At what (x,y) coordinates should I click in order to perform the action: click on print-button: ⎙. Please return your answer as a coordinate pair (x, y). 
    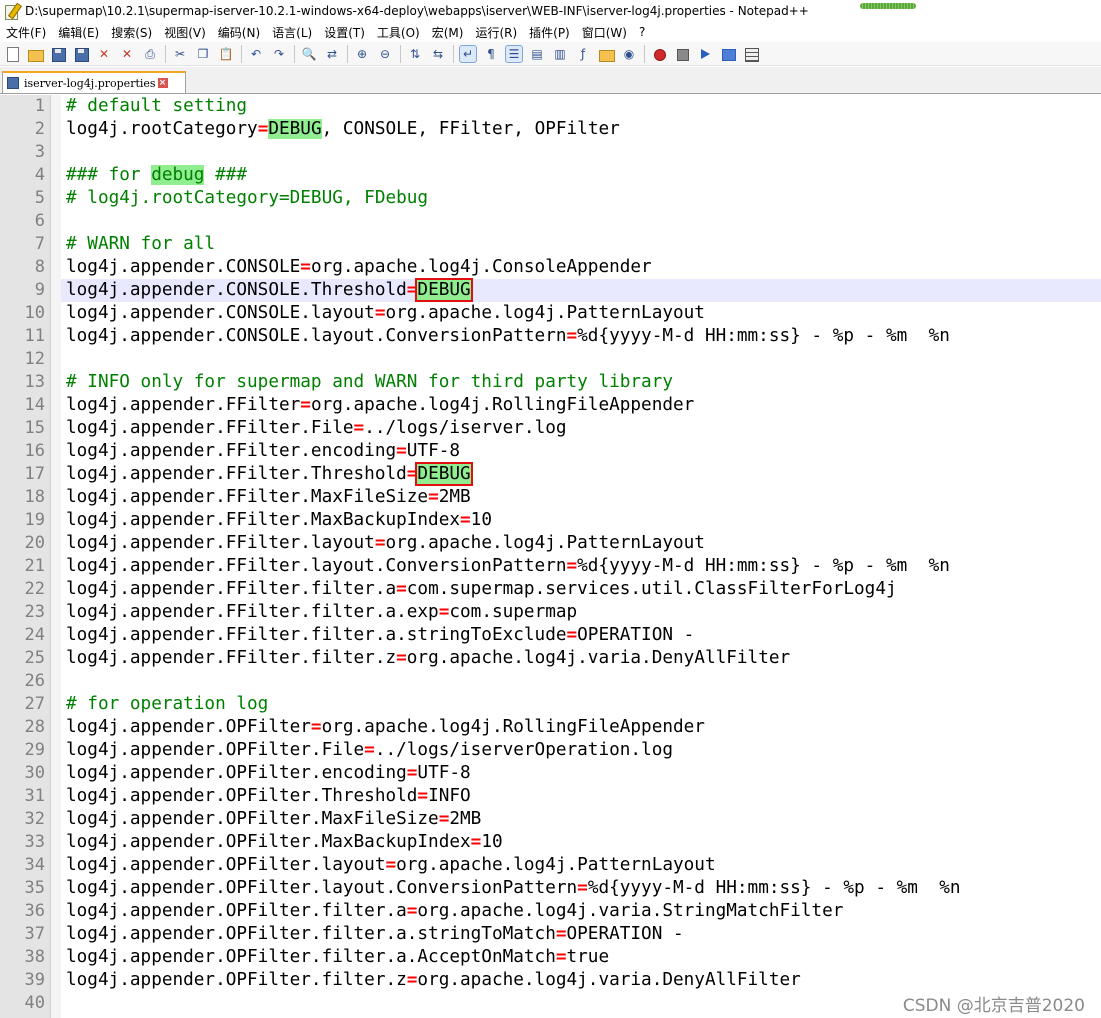
    Looking at the image, I should click on (150, 54).